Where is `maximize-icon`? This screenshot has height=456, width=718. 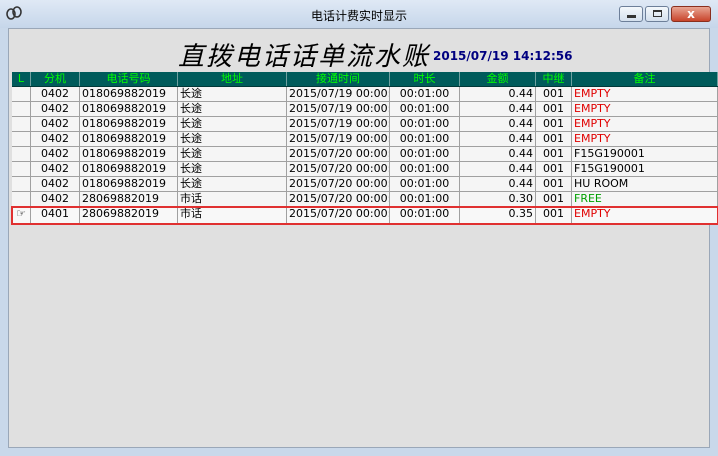 maximize-icon is located at coordinates (657, 13).